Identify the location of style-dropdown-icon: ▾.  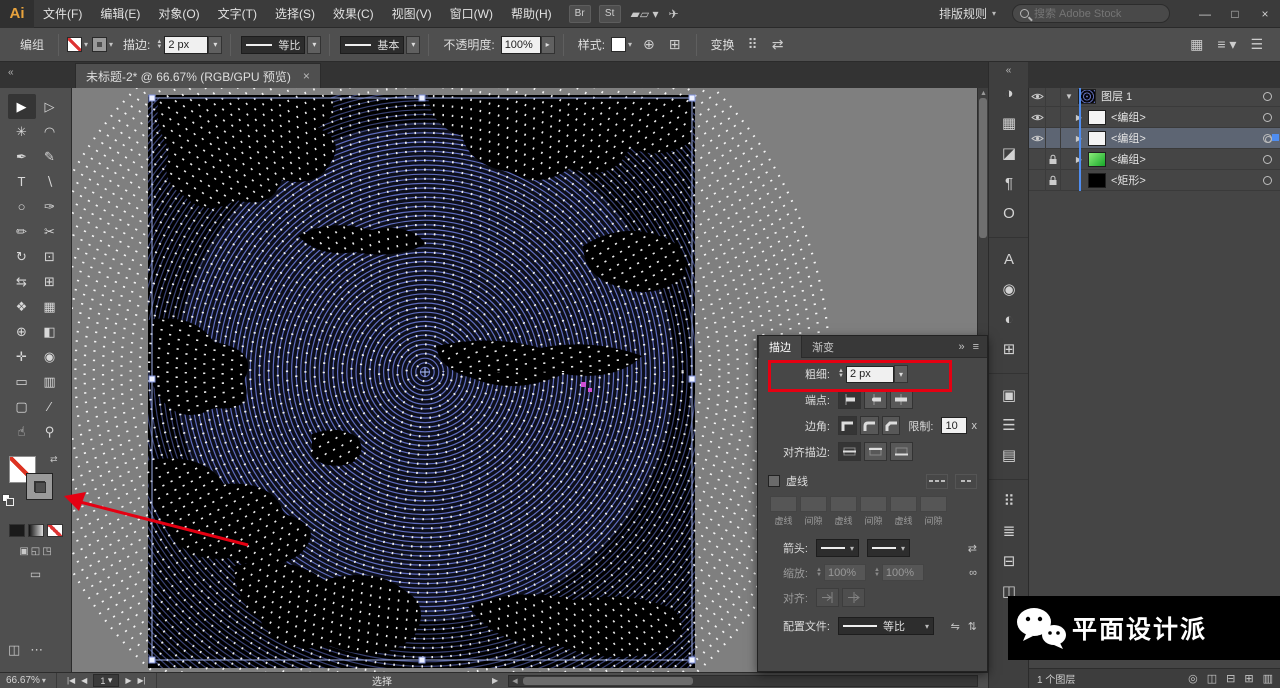
(630, 44).